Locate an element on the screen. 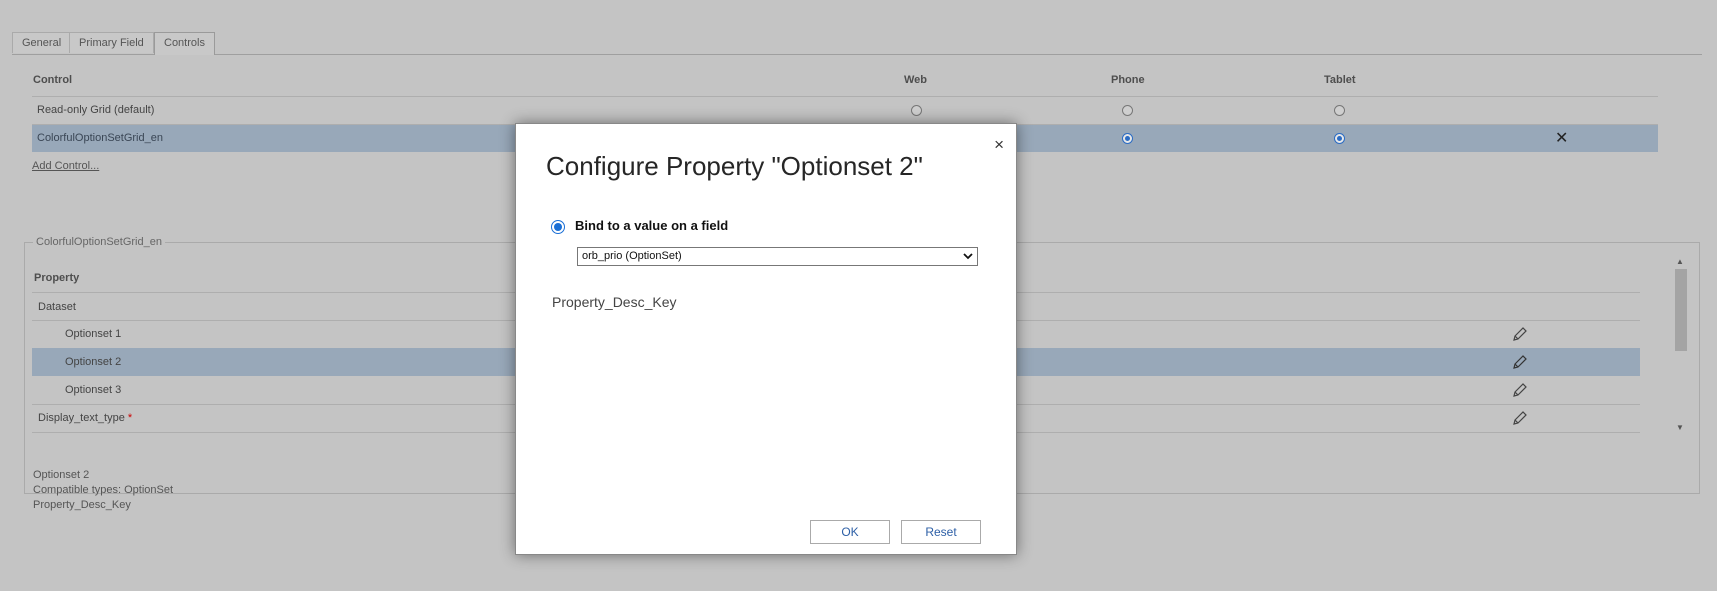 This screenshot has height=591, width=1717. compatible-types: Compatible types: OptionSet is located at coordinates (103, 490).